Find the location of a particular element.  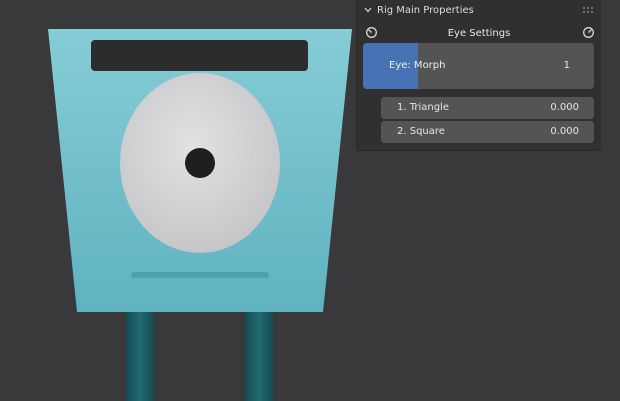

drag-handle-icon is located at coordinates (588, 10).